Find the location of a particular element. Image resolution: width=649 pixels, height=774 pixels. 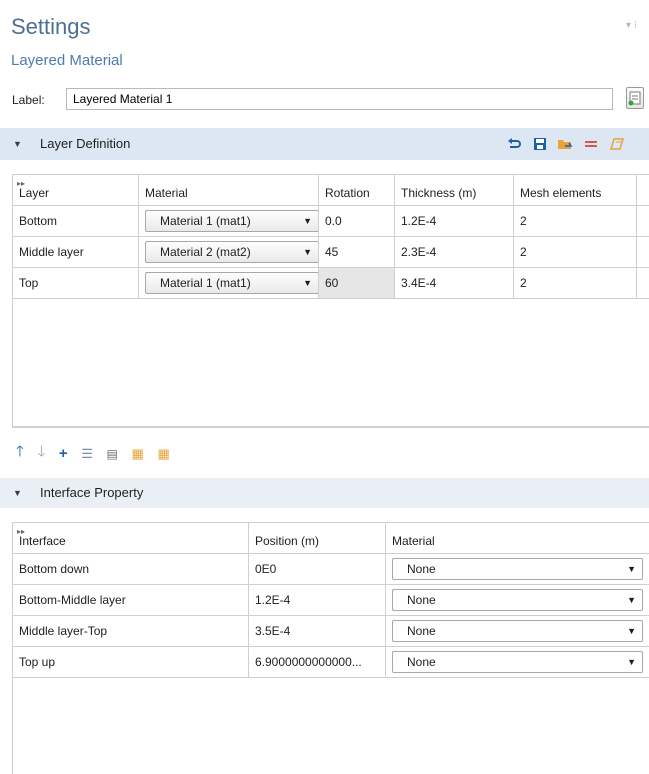

layer-add-icon: ▦ is located at coordinates (138, 454).